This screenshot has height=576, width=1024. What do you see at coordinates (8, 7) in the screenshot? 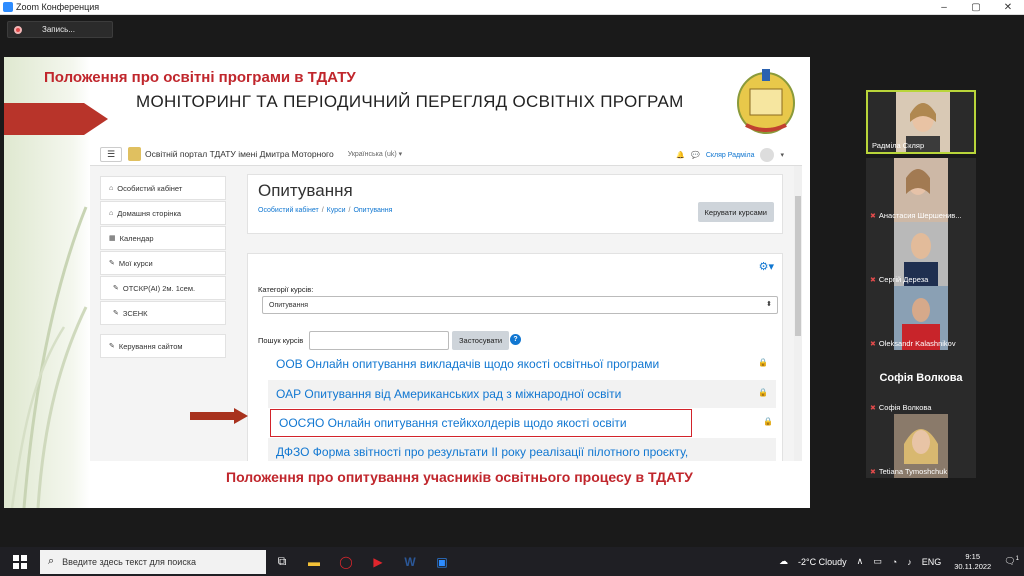
I see `zoom-logo-icon` at bounding box center [8, 7].